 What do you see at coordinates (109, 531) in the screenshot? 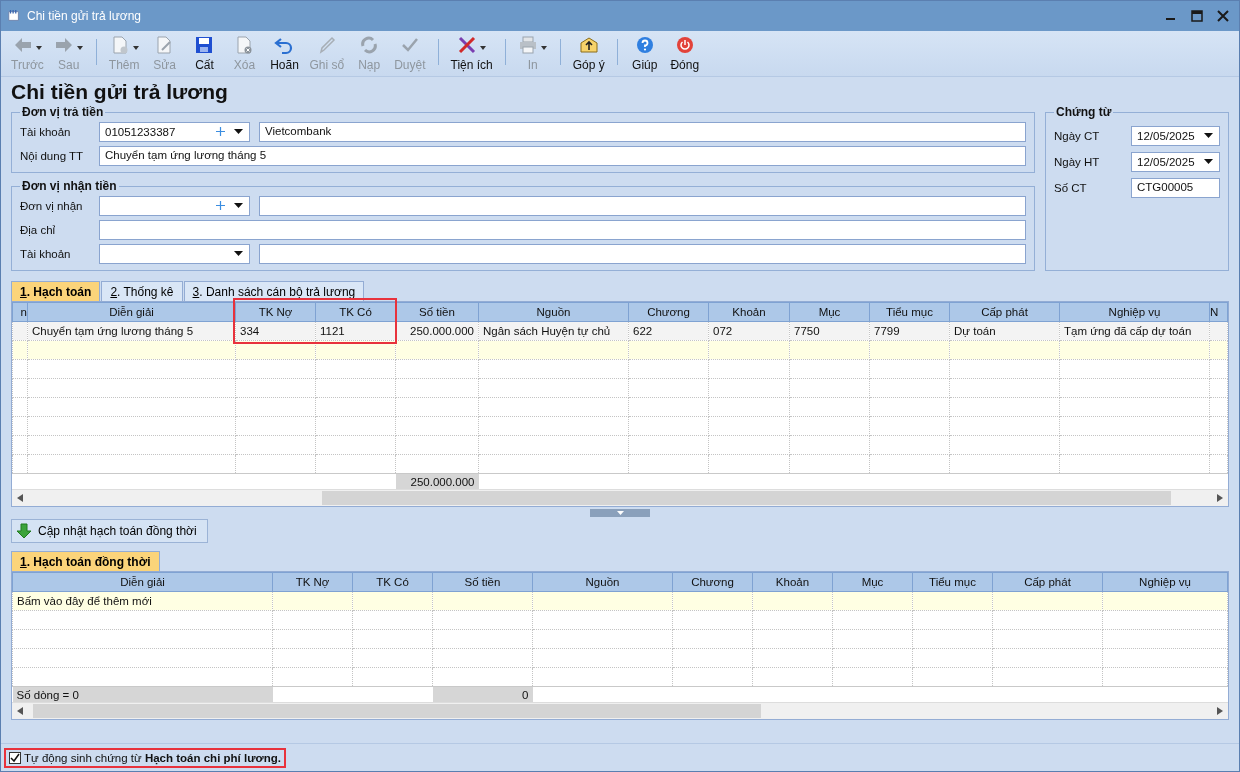
I see `update-button: Cập nhật hạch toán đồng thời` at bounding box center [109, 531].